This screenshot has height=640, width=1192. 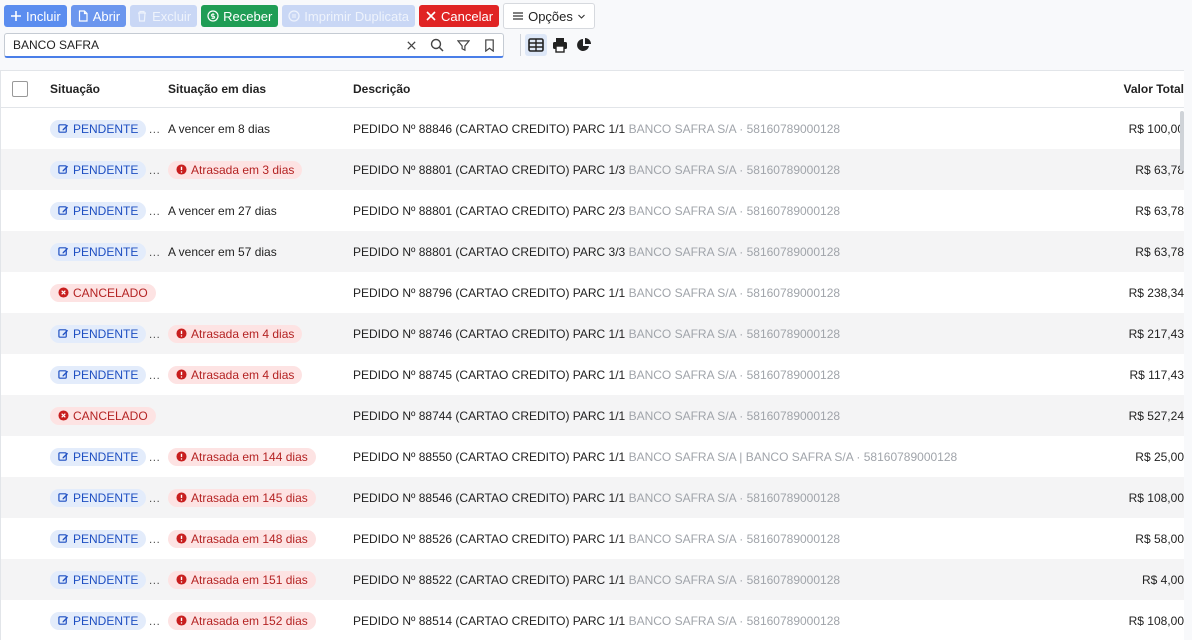 What do you see at coordinates (219, 128) in the screenshot?
I see `days-text: A vencer em 8 dias` at bounding box center [219, 128].